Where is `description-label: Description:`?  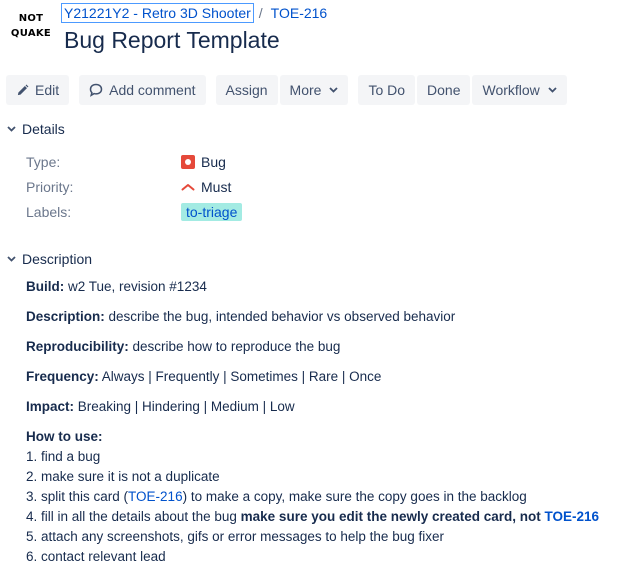
description-label: Description: is located at coordinates (65, 316).